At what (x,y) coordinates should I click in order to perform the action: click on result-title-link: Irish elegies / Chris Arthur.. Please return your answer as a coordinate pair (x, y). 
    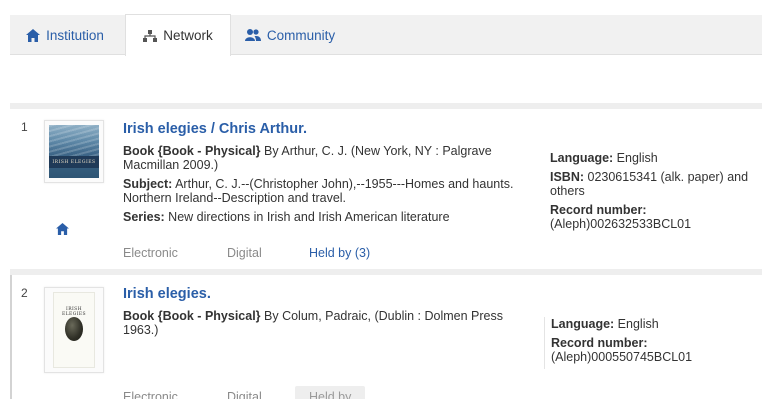
    Looking at the image, I should click on (328, 129).